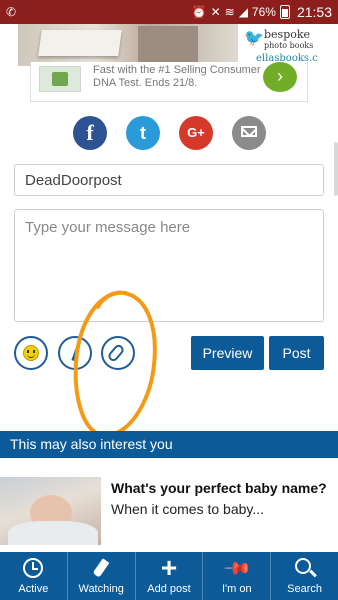  What do you see at coordinates (196, 133) in the screenshot?
I see `google-plus-share-button: G+` at bounding box center [196, 133].